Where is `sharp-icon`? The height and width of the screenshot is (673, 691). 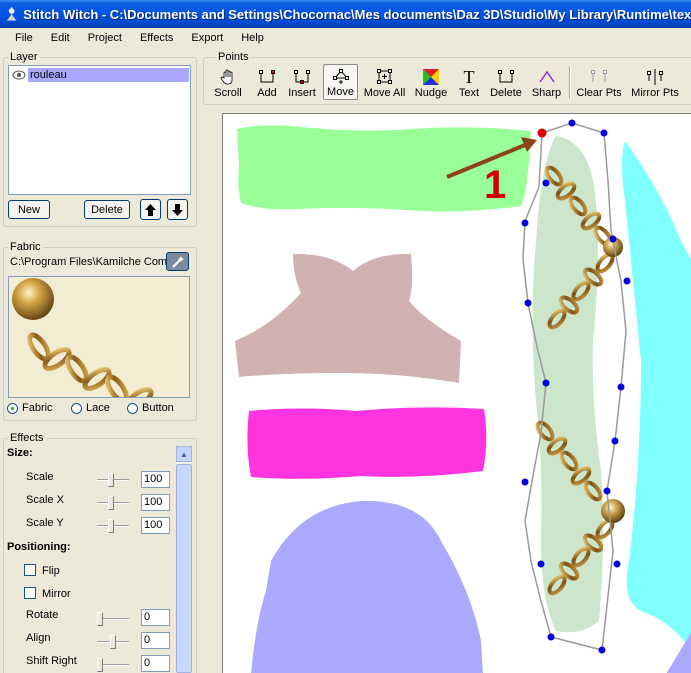
sharp-icon is located at coordinates (546, 76).